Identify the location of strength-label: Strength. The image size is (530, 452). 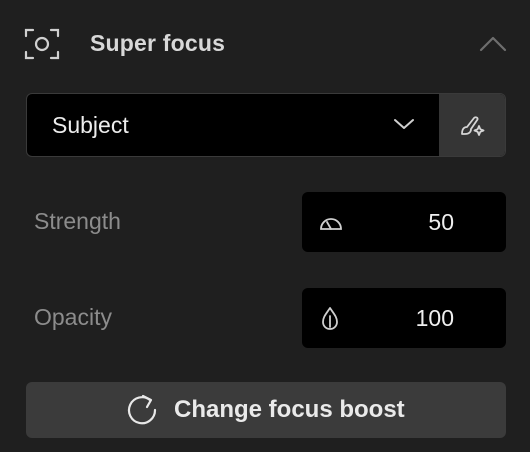
(77, 221).